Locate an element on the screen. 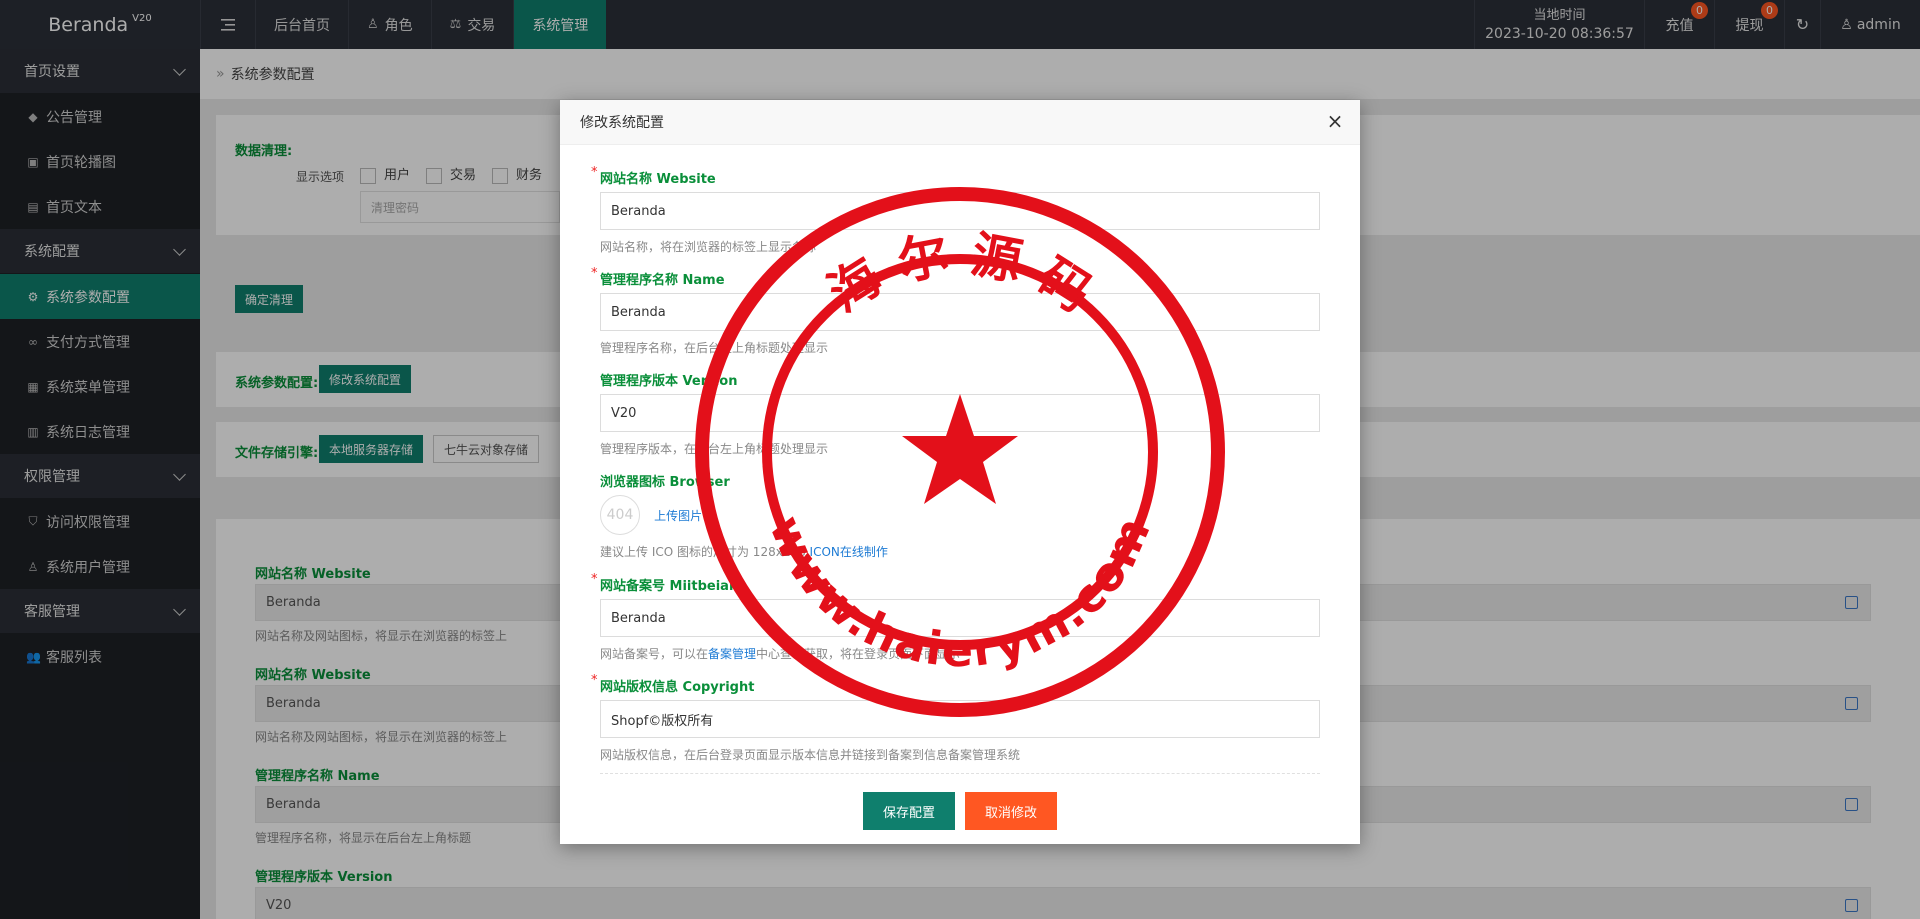 The height and width of the screenshot is (919, 1920). cancel-edit-button: 取消修改 is located at coordinates (1011, 811).